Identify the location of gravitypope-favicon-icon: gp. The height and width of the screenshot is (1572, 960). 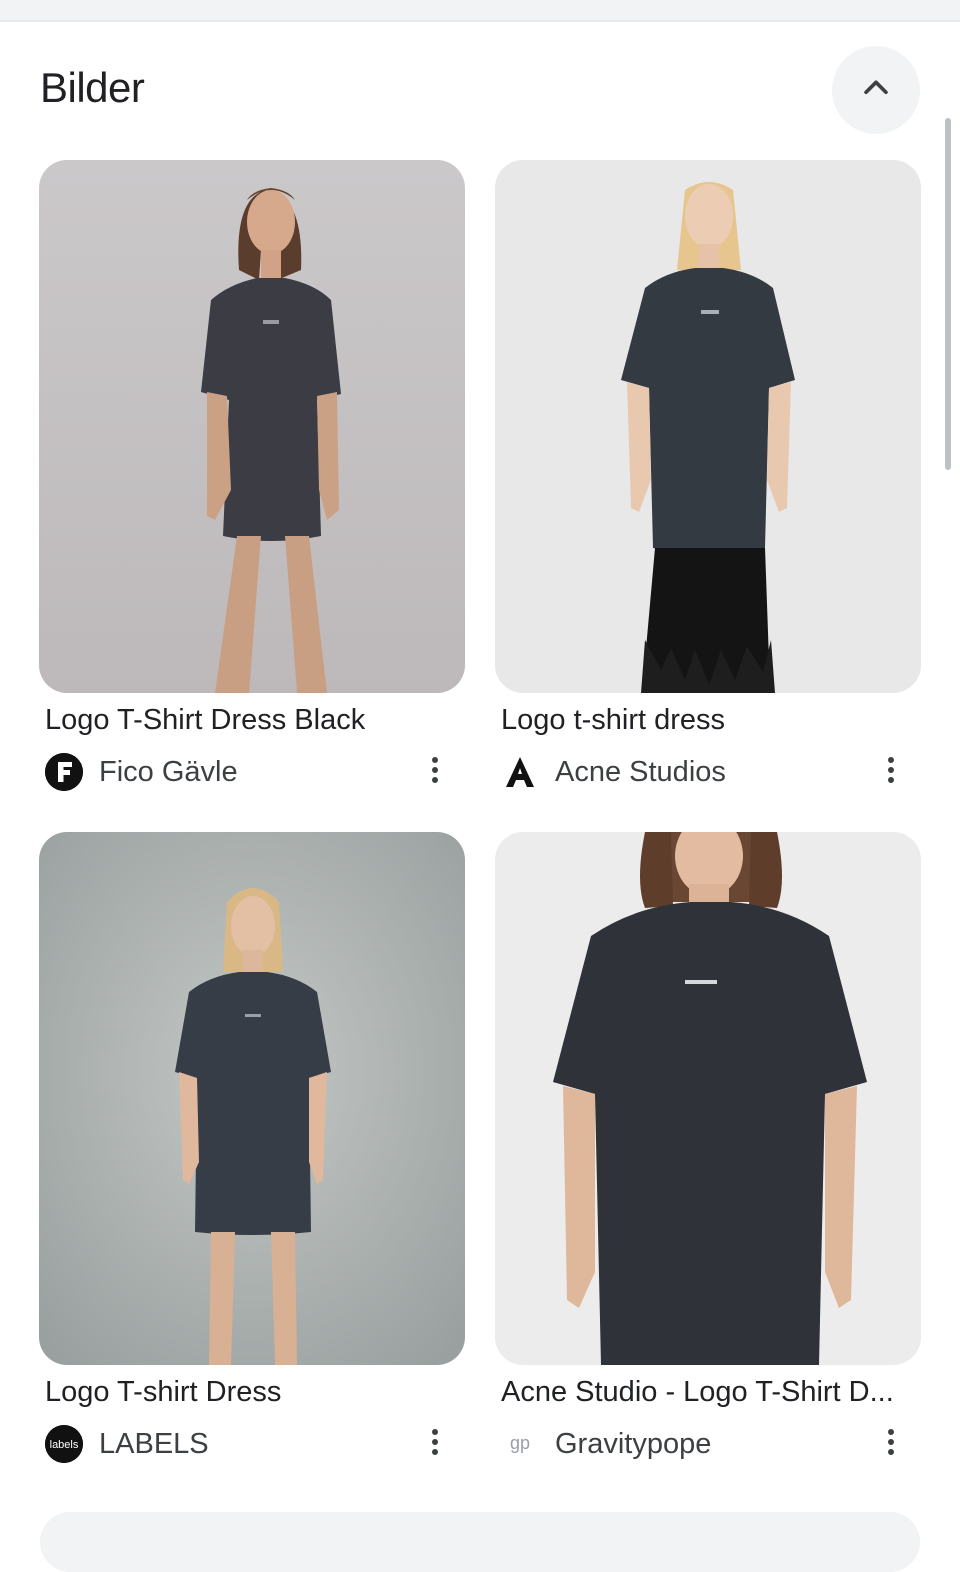
(520, 1444).